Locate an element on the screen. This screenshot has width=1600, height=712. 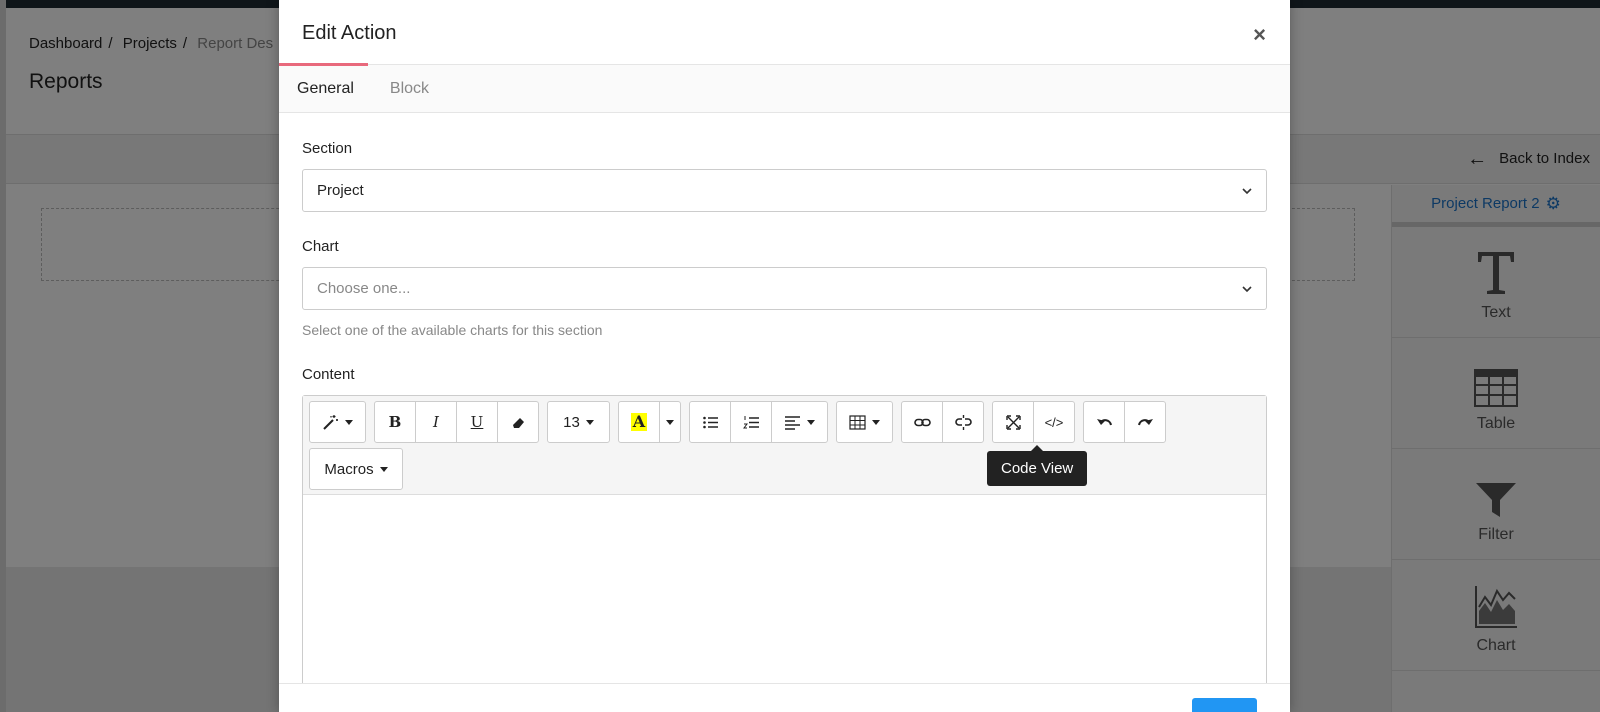
font-size-value: 13 is located at coordinates (571, 422).